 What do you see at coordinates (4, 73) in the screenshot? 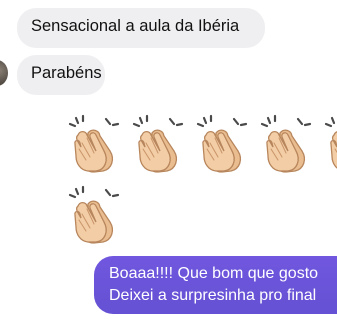
I see `sender-avatar` at bounding box center [4, 73].